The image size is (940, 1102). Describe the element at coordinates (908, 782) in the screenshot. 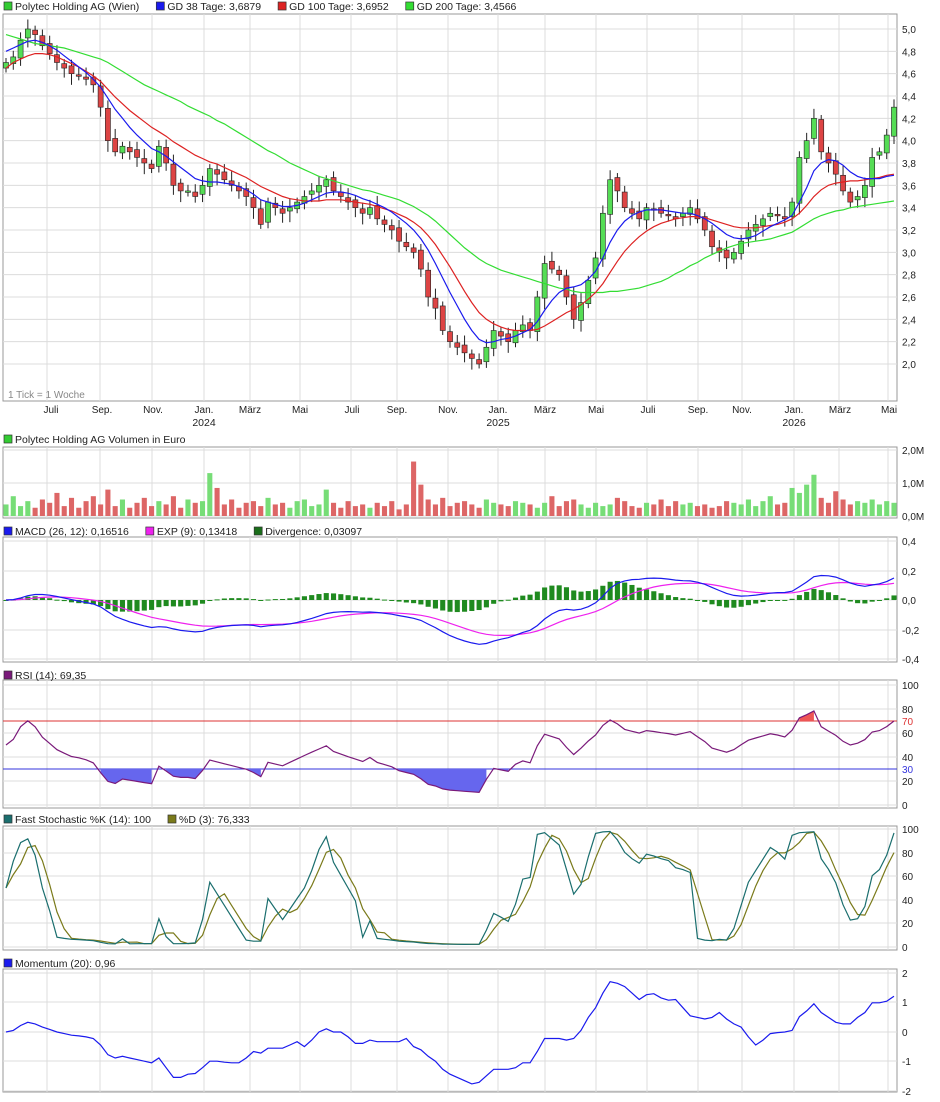

I see `y-tick-label: 20` at that location.